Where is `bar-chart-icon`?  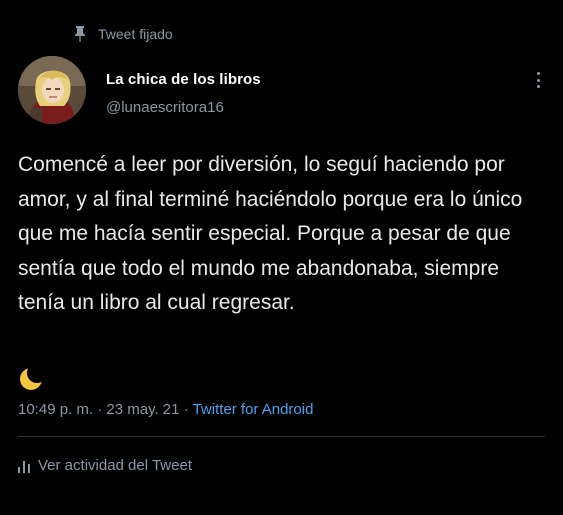 bar-chart-icon is located at coordinates (24, 467).